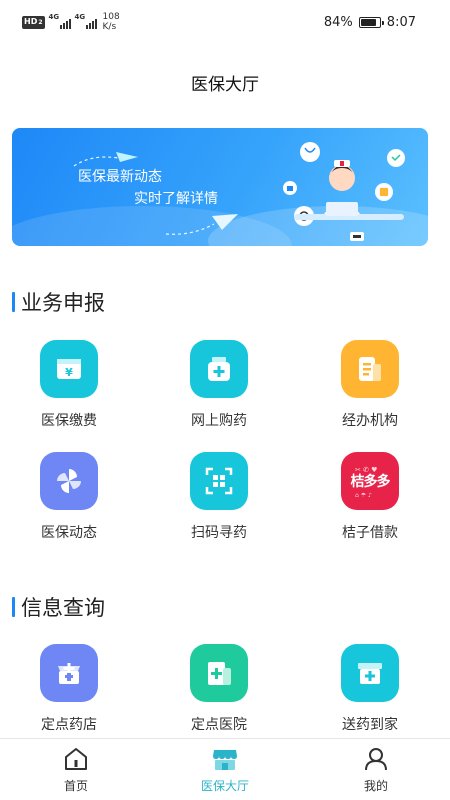 The height and width of the screenshot is (800, 450). I want to click on delivery-box-icon, so click(370, 673).